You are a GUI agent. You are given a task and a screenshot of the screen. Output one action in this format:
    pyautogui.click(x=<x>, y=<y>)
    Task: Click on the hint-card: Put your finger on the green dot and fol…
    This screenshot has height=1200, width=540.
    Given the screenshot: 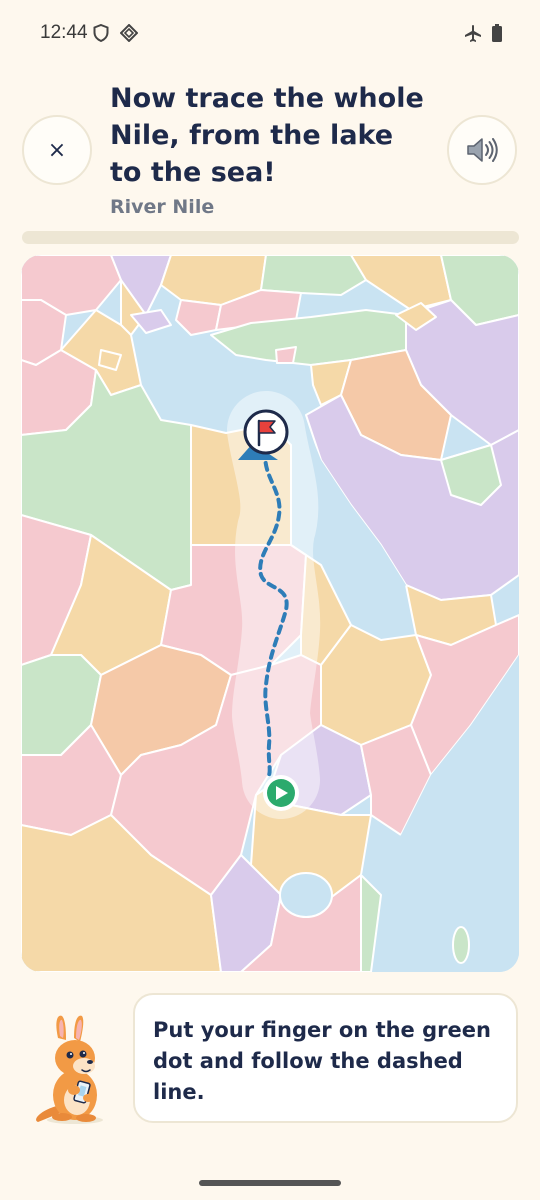 What is the action you would take?
    pyautogui.click(x=325, y=1058)
    